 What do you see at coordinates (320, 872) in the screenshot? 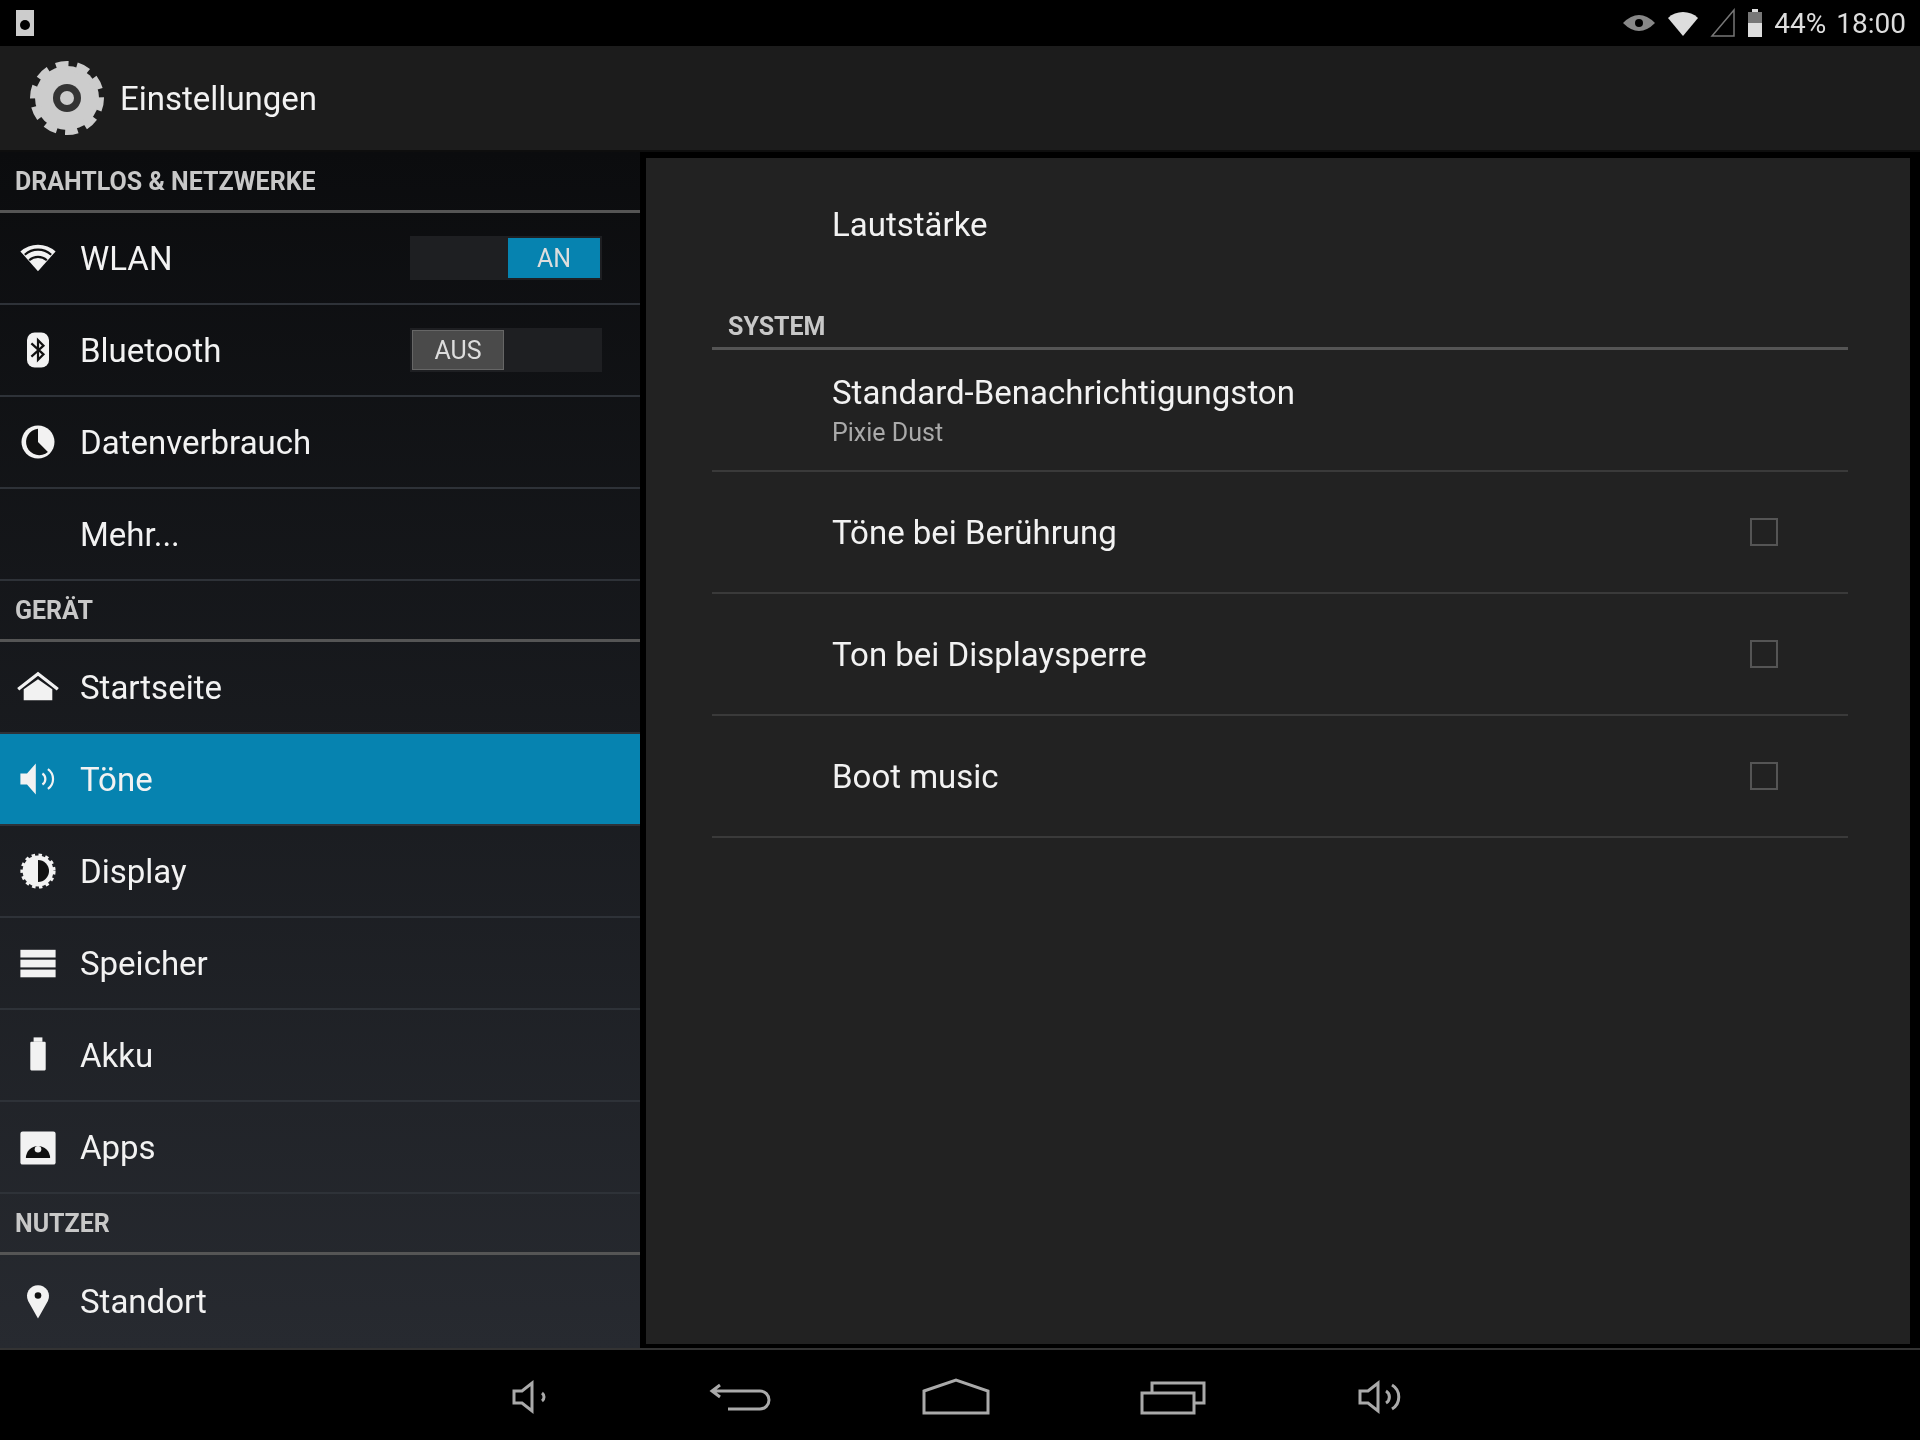
I see `sidebar-item: Display` at bounding box center [320, 872].